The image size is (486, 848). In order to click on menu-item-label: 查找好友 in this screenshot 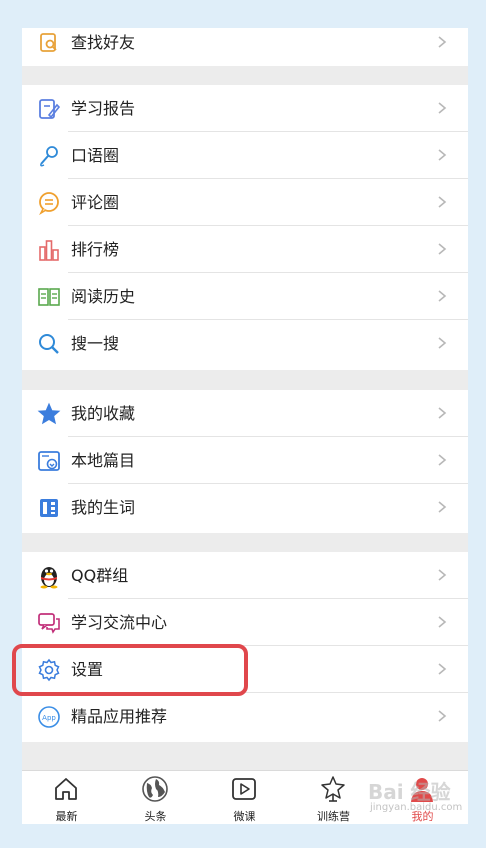, I will do `click(103, 42)`.